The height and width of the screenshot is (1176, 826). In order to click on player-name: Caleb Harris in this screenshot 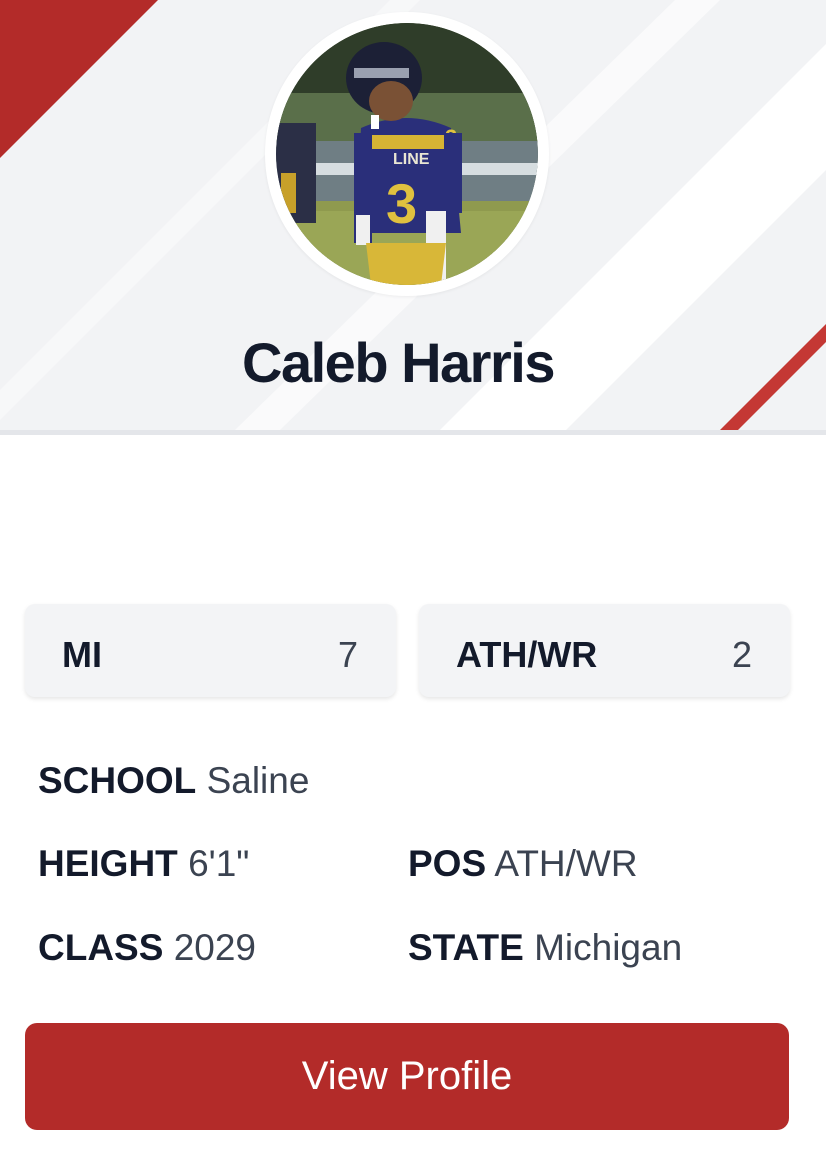, I will do `click(398, 362)`.